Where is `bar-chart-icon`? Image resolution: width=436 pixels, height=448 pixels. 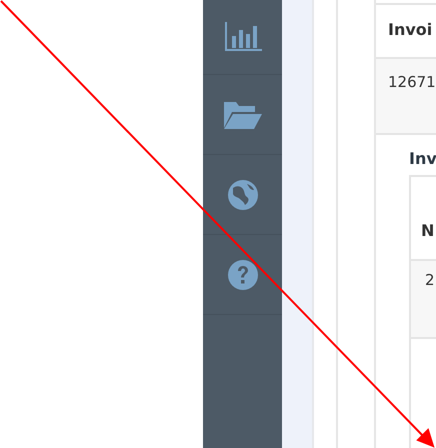
bar-chart-icon is located at coordinates (243, 37).